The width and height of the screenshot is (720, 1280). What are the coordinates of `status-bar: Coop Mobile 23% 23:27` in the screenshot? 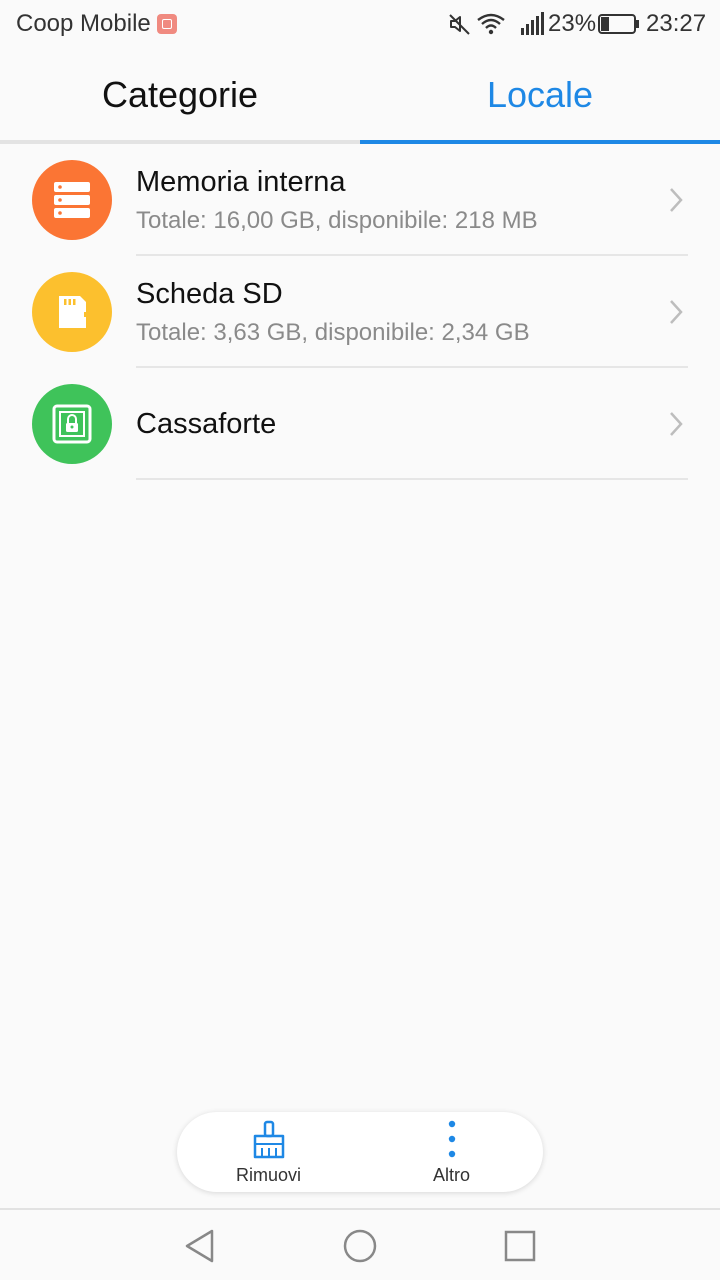 It's located at (360, 25).